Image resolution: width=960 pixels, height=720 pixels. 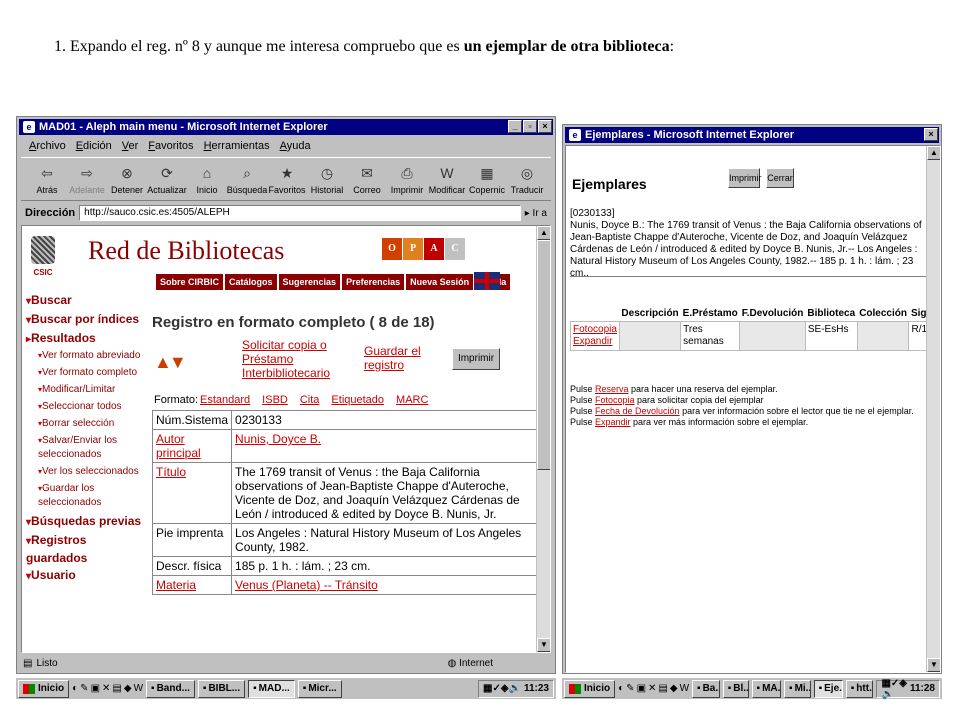 What do you see at coordinates (327, 179) in the screenshot?
I see `toolbar-history-button: ◷ Historial` at bounding box center [327, 179].